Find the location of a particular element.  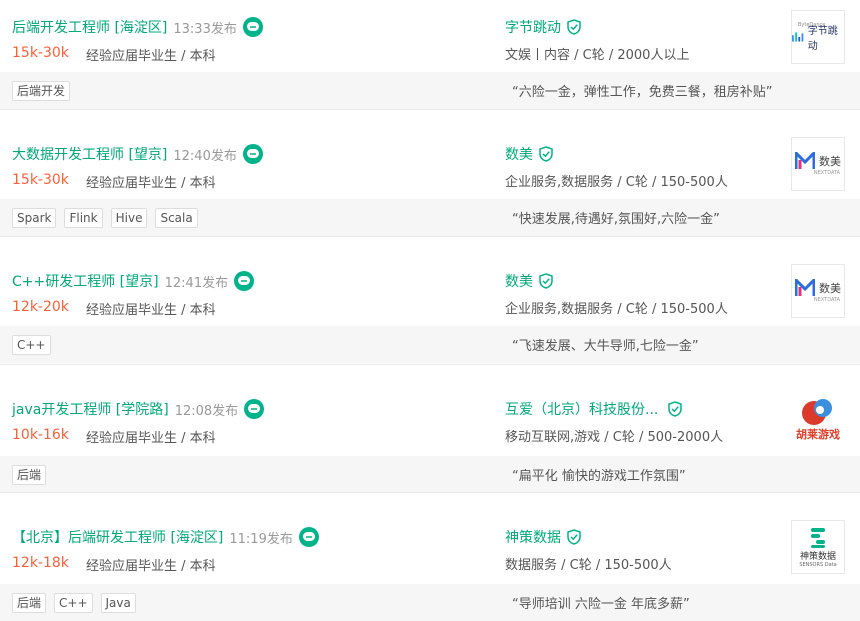

publish-time: 12:41发布 is located at coordinates (196, 283).